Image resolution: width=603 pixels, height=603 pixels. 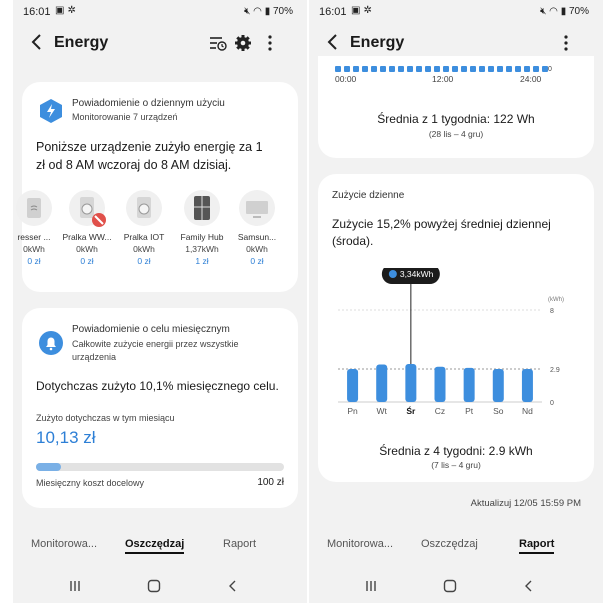 I want to click on used-label: Zużyto dotychczas w tym miesiącu, so click(x=105, y=418).